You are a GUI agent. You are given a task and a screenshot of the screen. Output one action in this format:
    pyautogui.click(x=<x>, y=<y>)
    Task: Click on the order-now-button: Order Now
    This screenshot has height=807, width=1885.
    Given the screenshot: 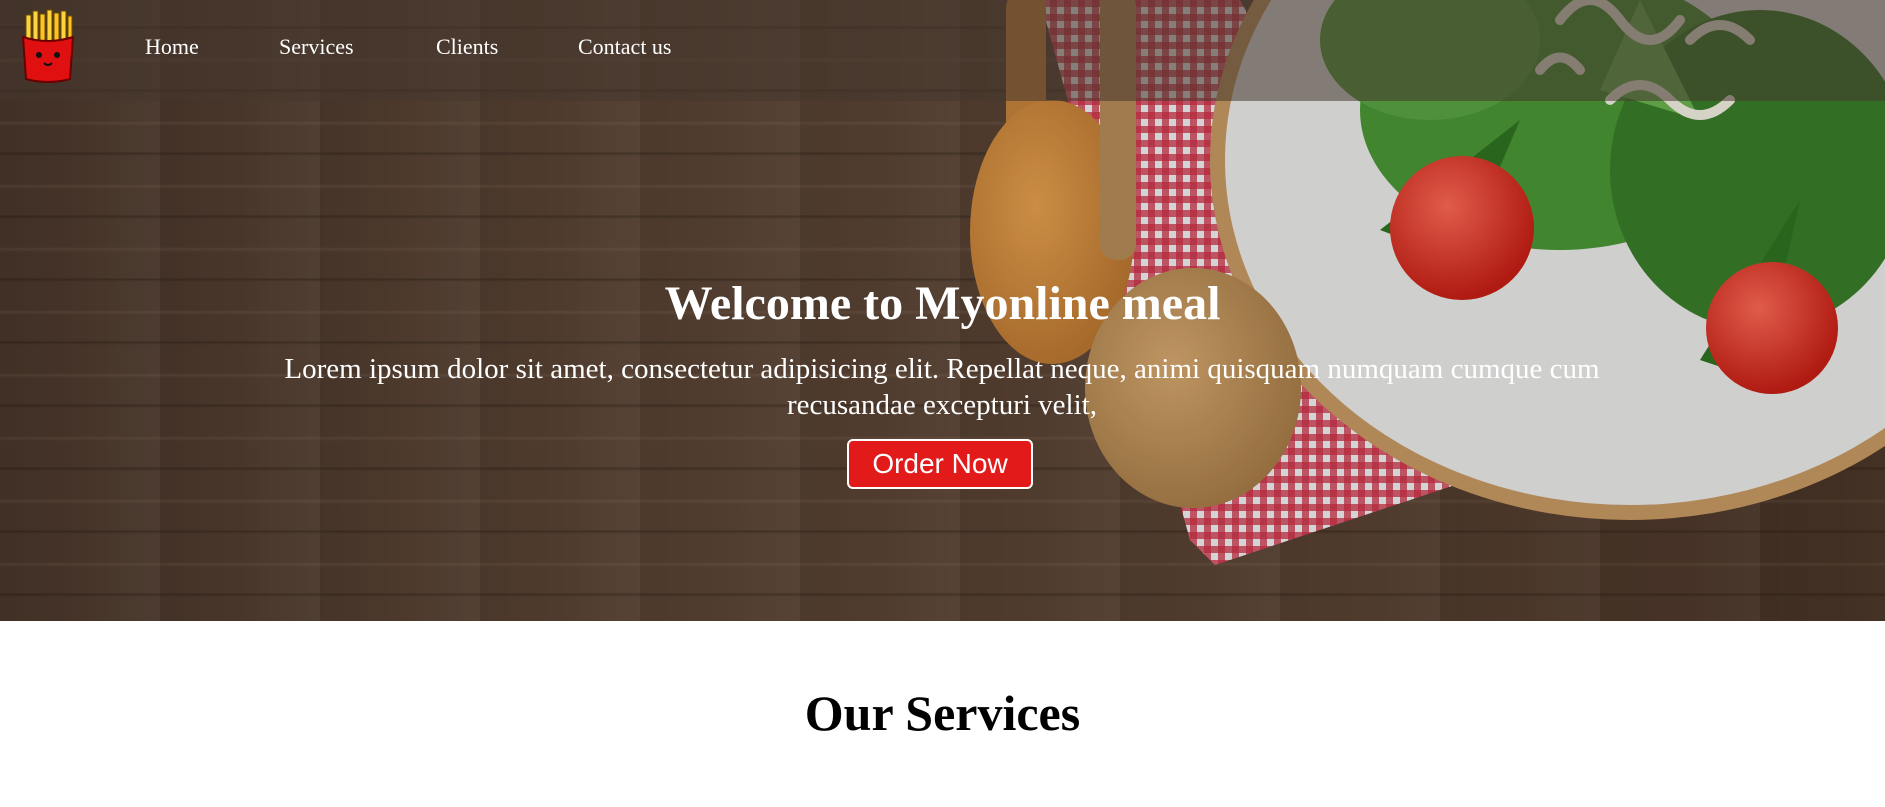 What is the action you would take?
    pyautogui.click(x=940, y=464)
    